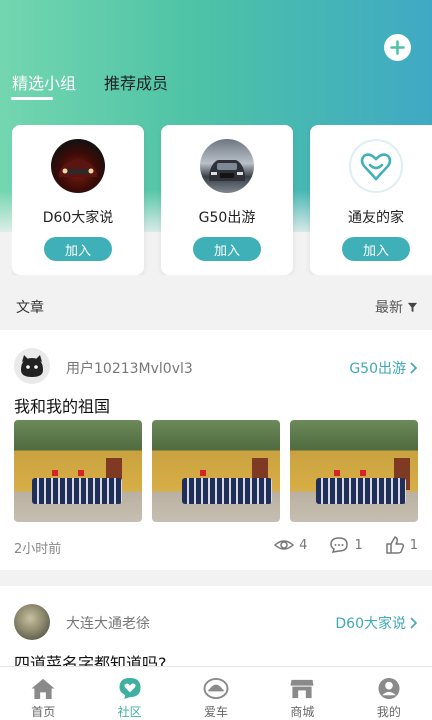  Describe the element at coordinates (136, 87) in the screenshot. I see `tab-recommended-members: 推荐成员` at that location.